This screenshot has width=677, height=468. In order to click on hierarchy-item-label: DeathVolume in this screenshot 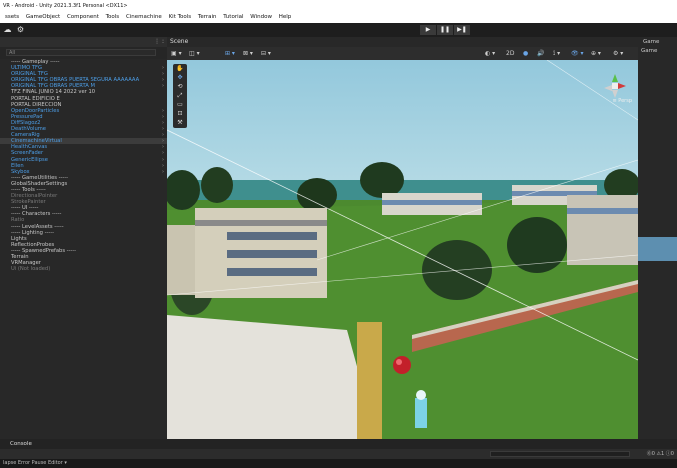, I will do `click(28, 129)`.